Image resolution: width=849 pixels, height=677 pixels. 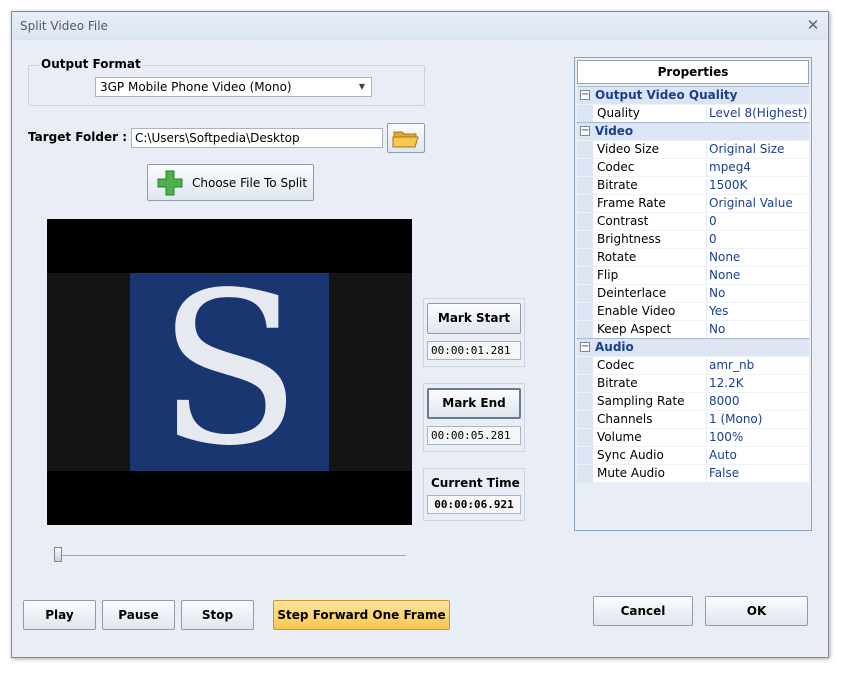 I want to click on output-format-select: 3GP Mobile Phone Video (Mono) ▼, so click(x=233, y=87).